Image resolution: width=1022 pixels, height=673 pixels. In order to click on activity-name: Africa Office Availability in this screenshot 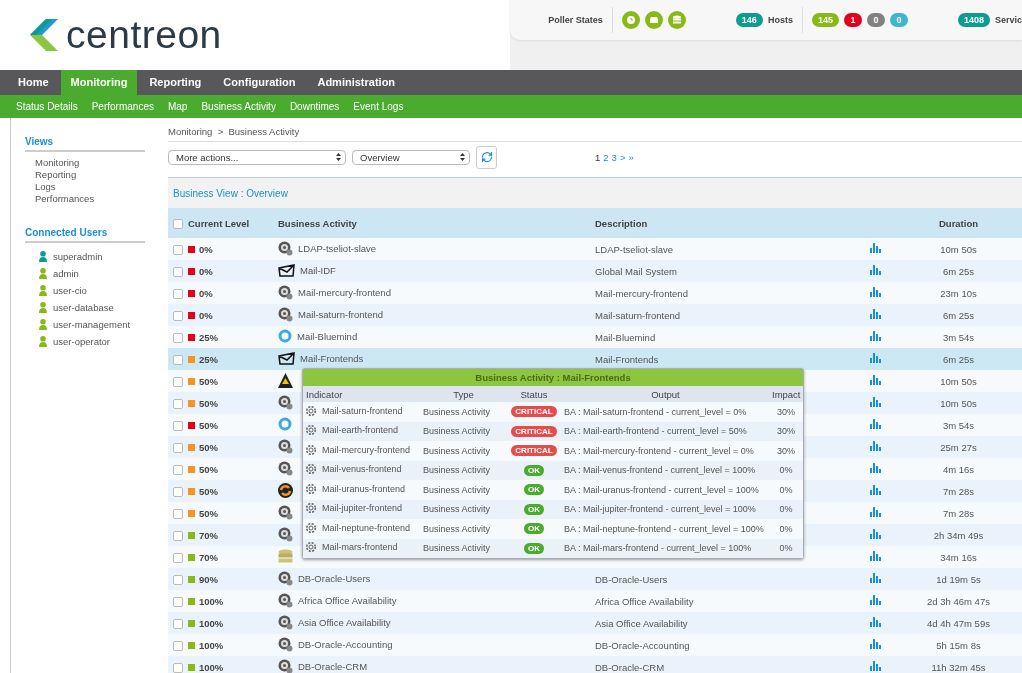, I will do `click(347, 600)`.